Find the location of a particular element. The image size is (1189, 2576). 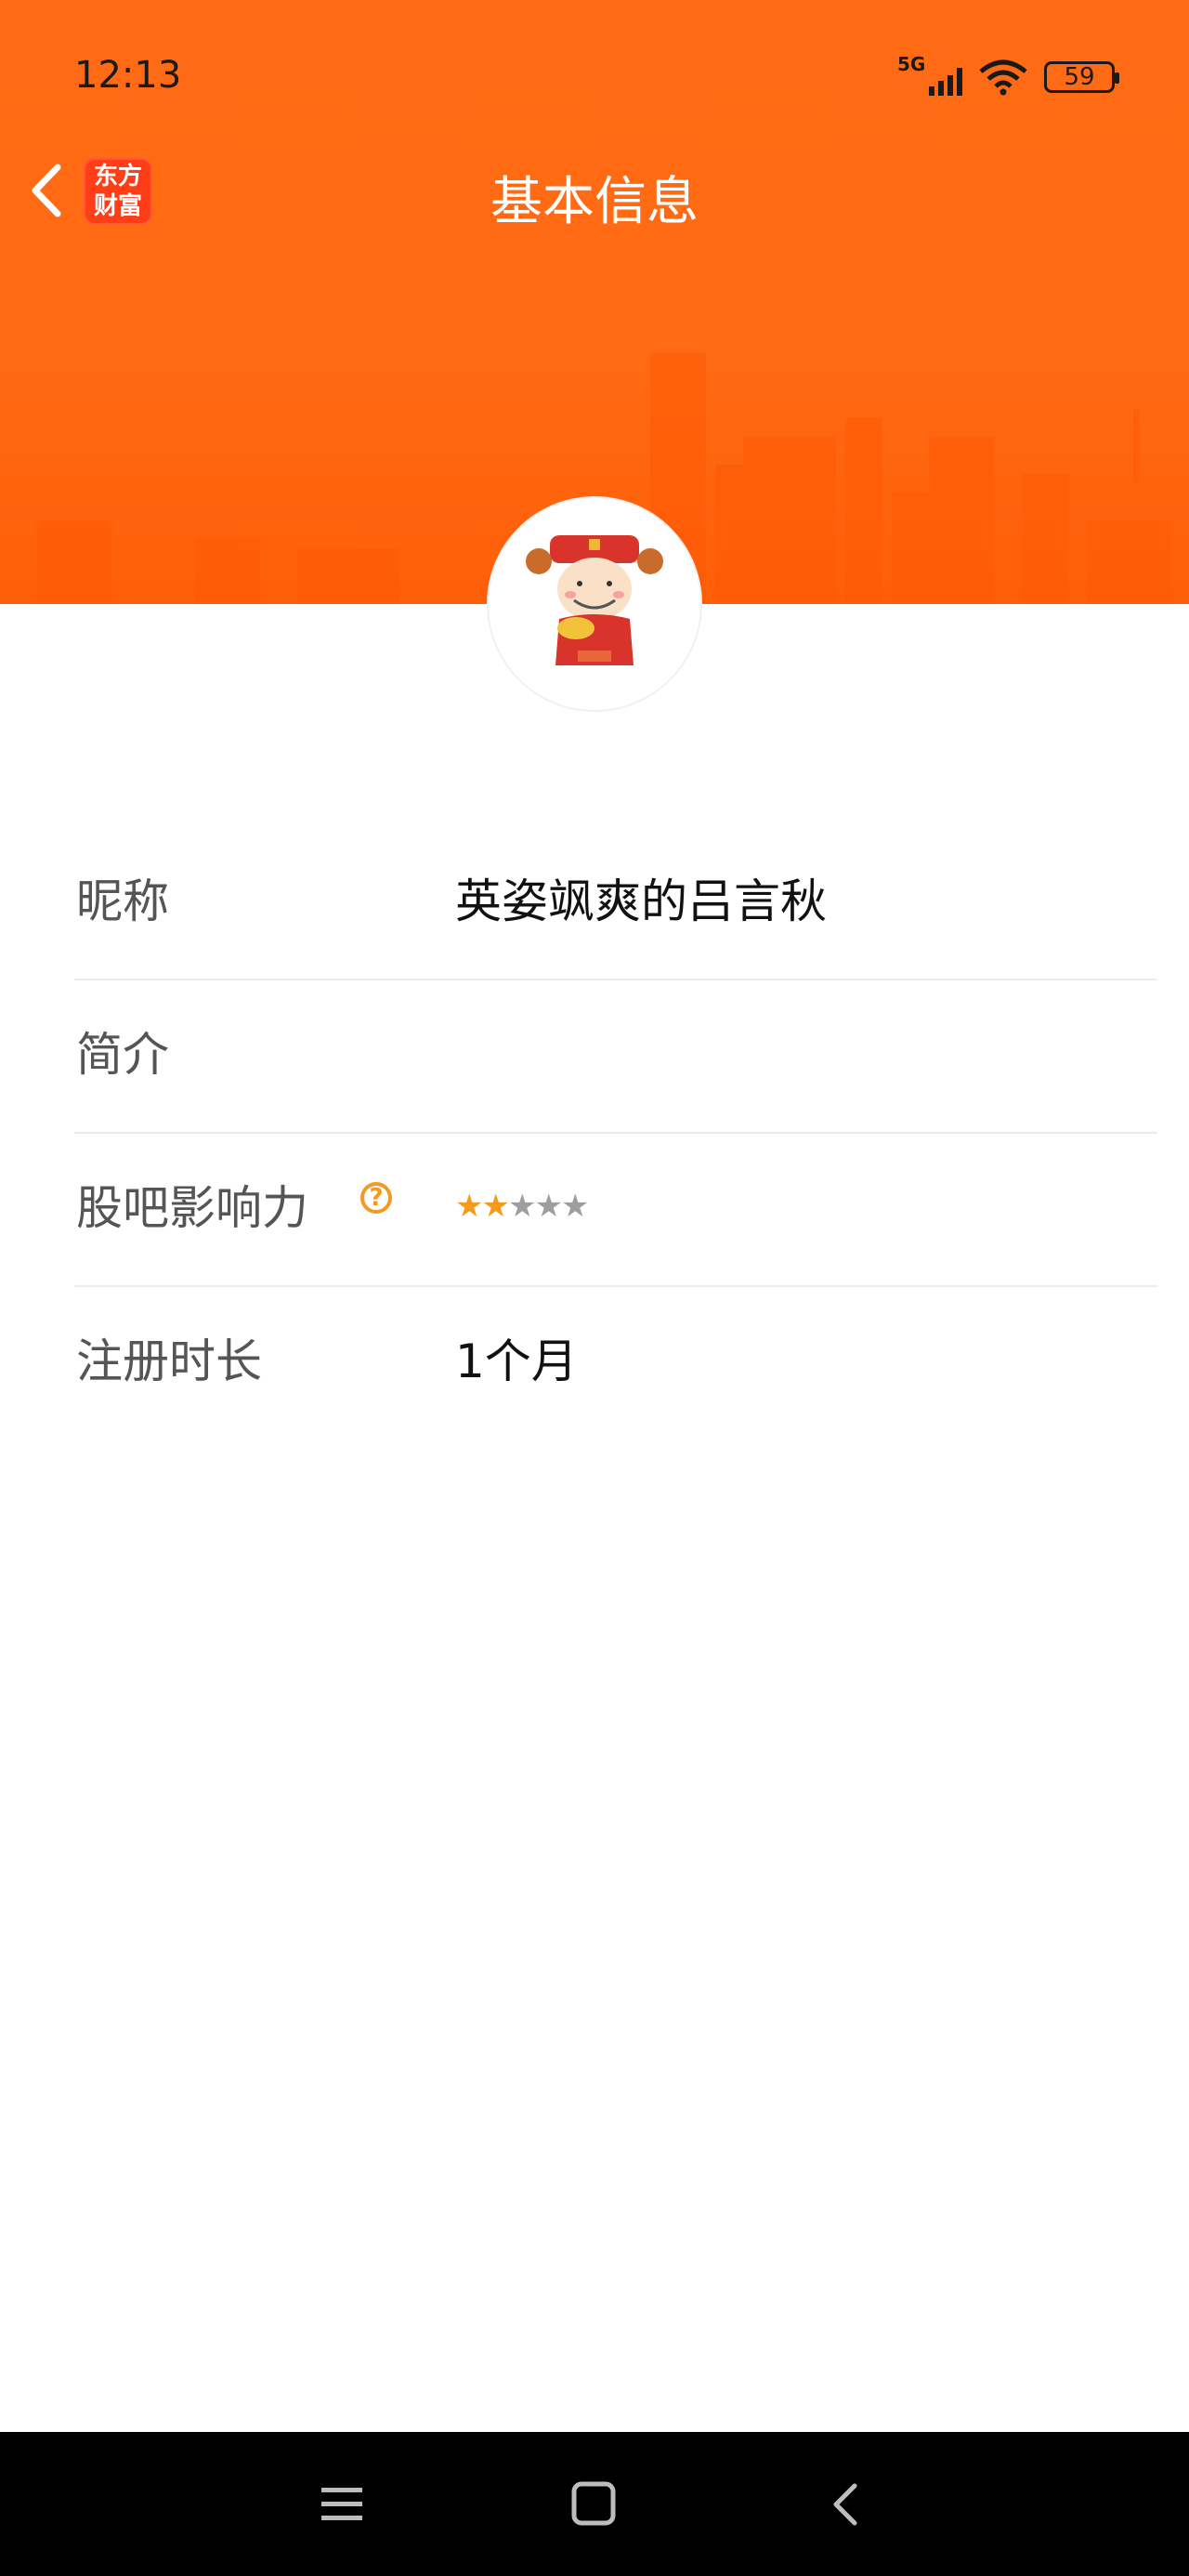

avatar is located at coordinates (594, 604).